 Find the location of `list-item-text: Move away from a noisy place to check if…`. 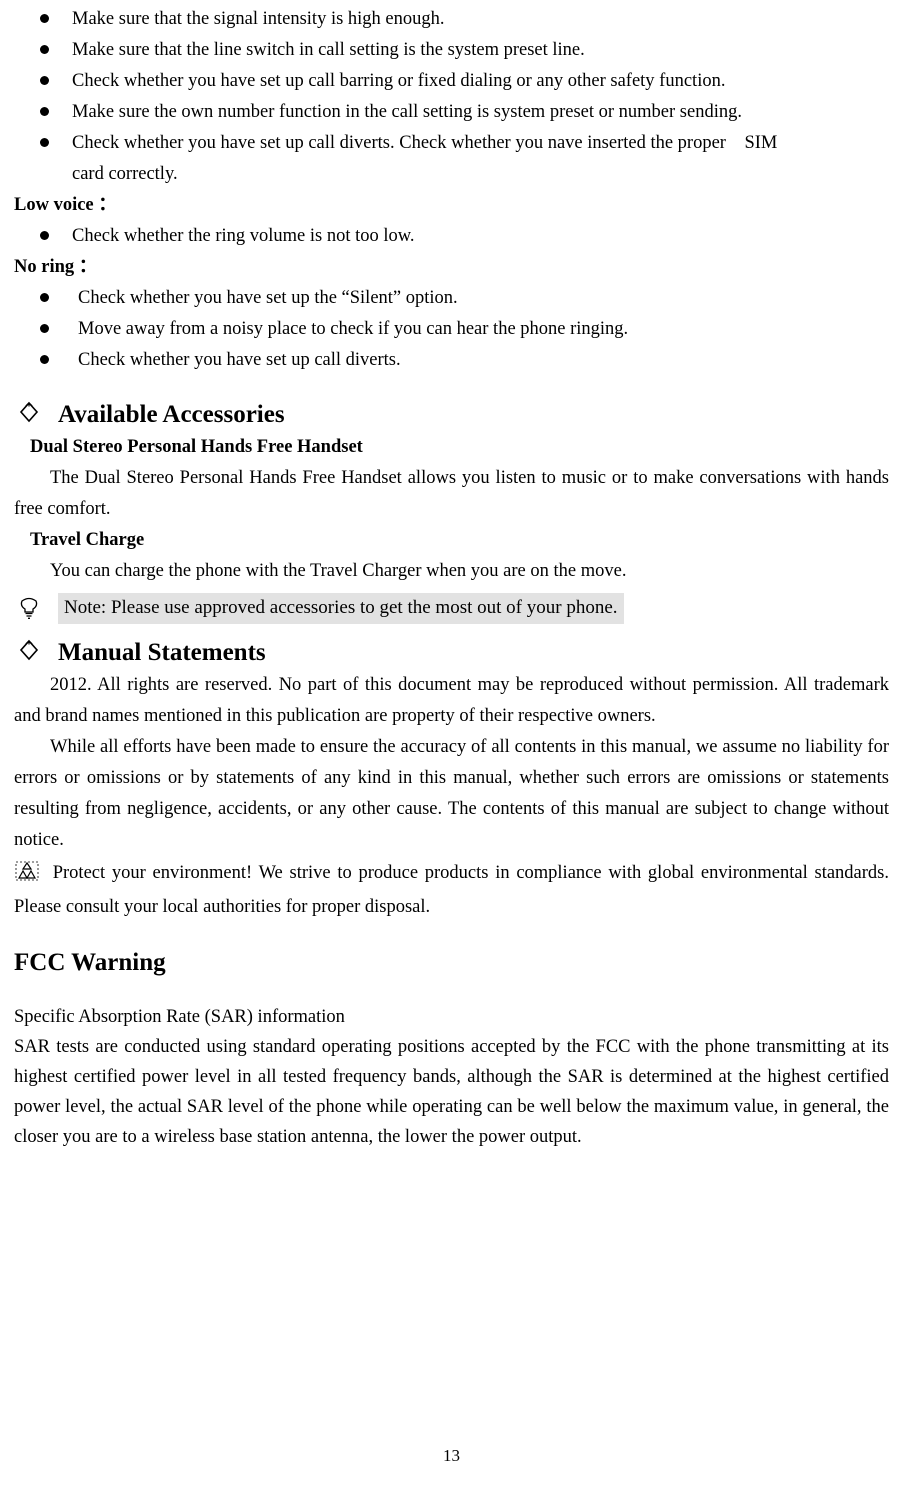

list-item-text: Move away from a noisy place to check if… is located at coordinates (353, 329).